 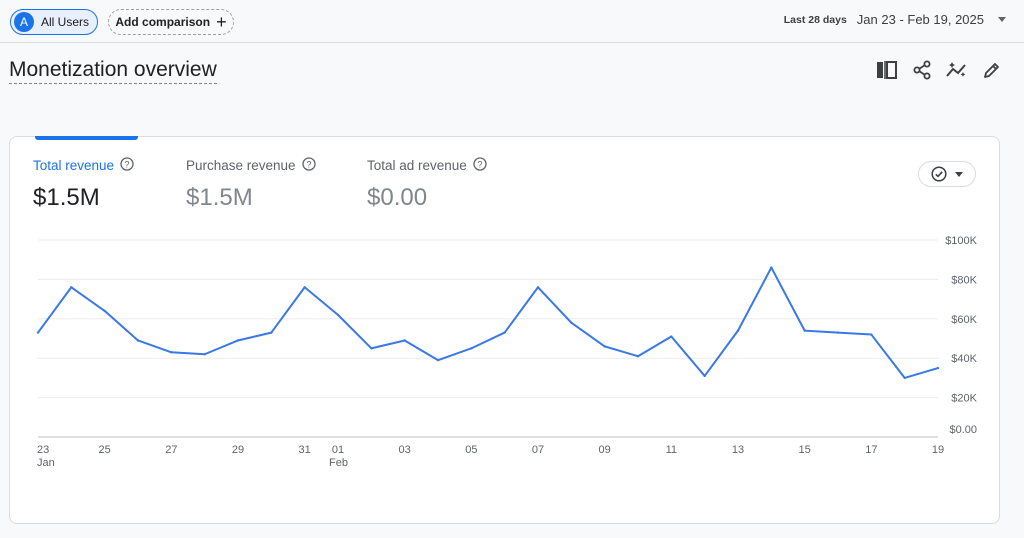 What do you see at coordinates (471, 450) in the screenshot?
I see `x-tick-label: 05` at bounding box center [471, 450].